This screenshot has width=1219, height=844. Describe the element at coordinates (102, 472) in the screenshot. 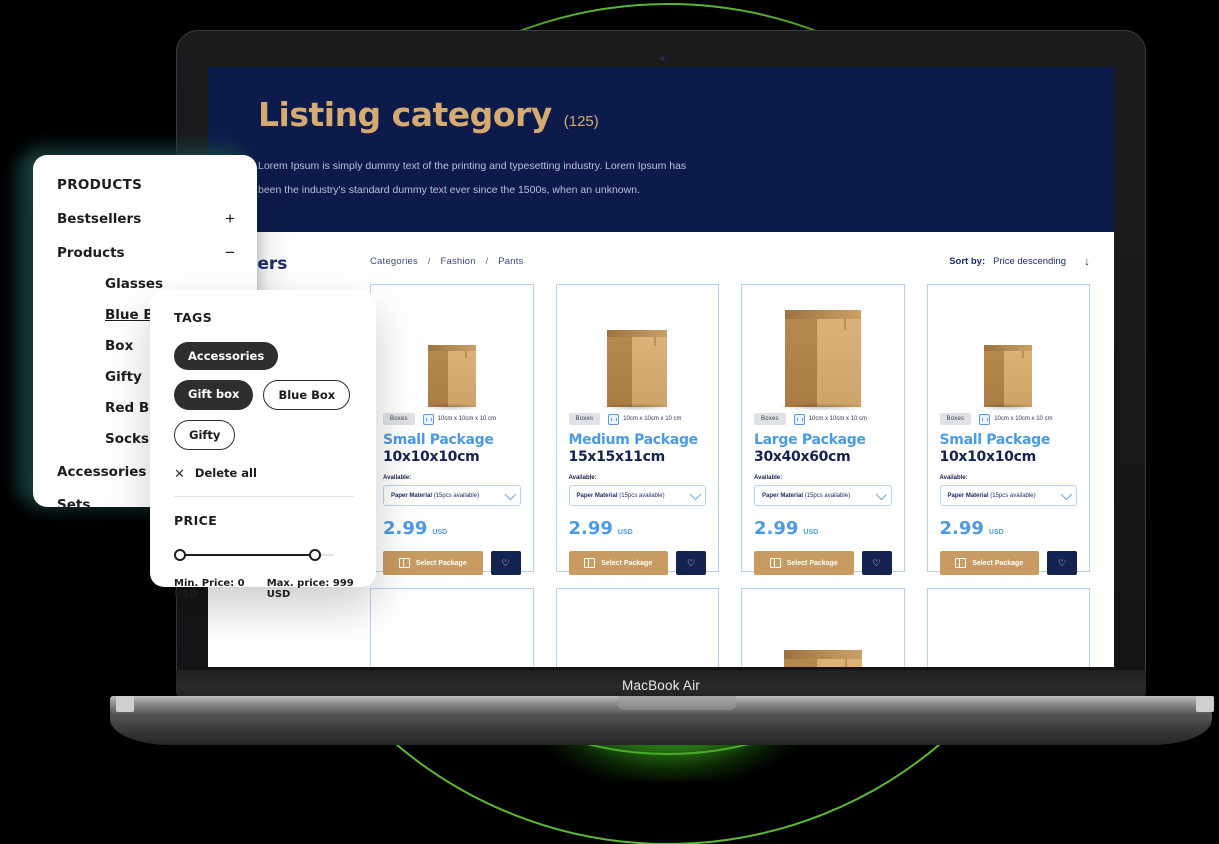

I see `products-card-group-label: Accessories` at that location.